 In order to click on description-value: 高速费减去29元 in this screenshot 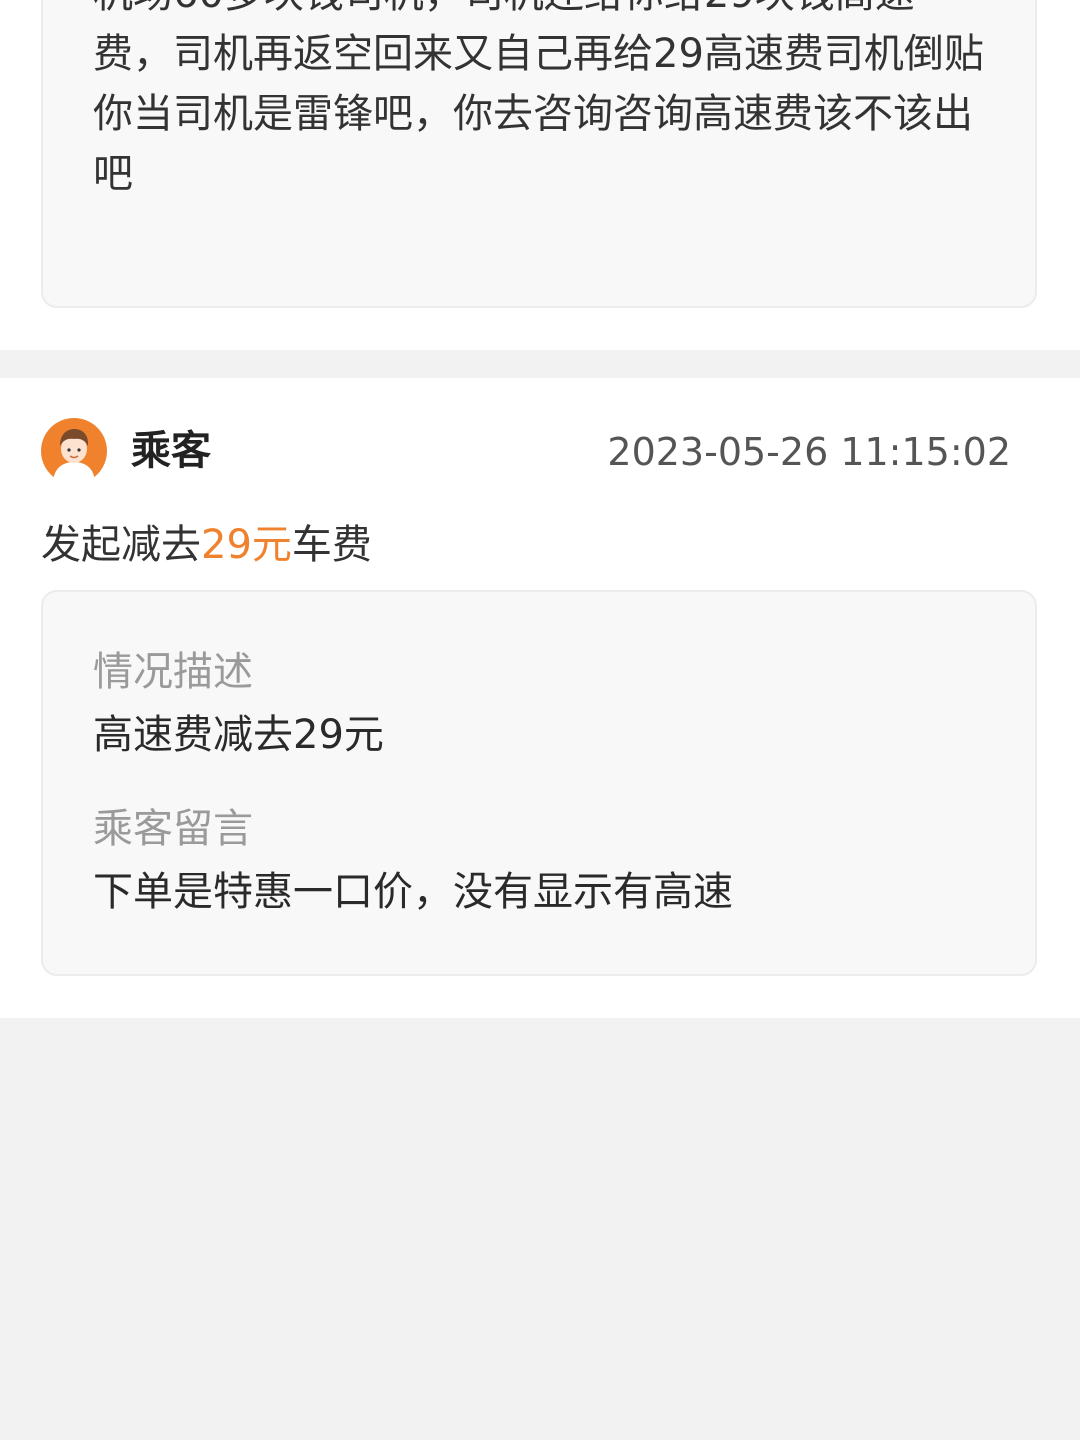, I will do `click(238, 735)`.